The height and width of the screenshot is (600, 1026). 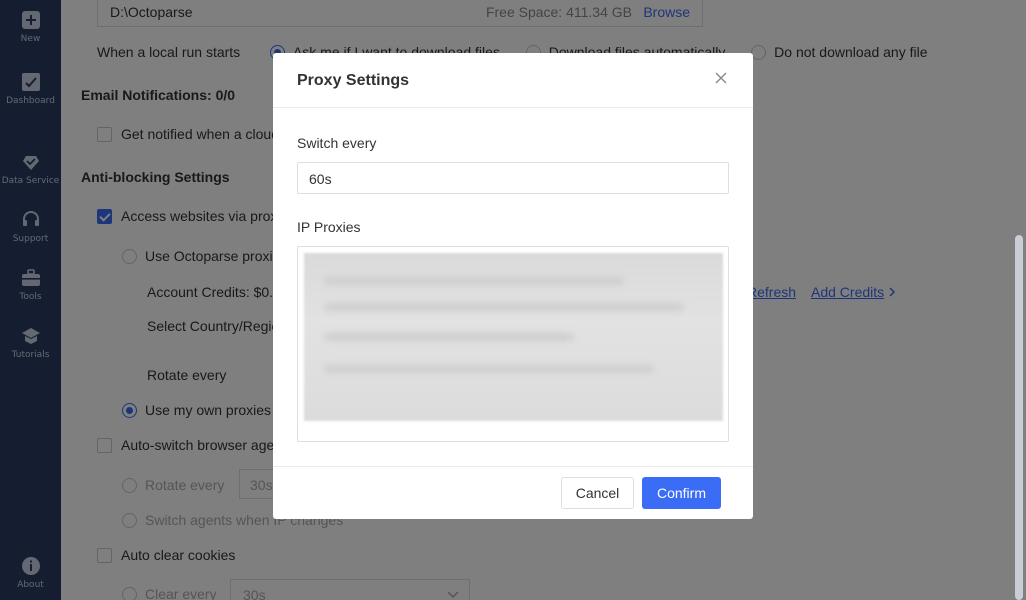 I want to click on switch-every-label: Switch every, so click(x=337, y=143).